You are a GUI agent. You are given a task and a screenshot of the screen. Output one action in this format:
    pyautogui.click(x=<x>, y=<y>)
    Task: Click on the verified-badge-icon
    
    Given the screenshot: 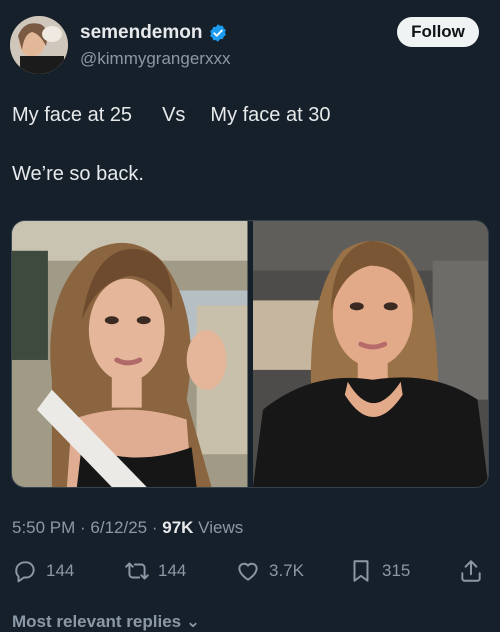 What is the action you would take?
    pyautogui.click(x=218, y=33)
    